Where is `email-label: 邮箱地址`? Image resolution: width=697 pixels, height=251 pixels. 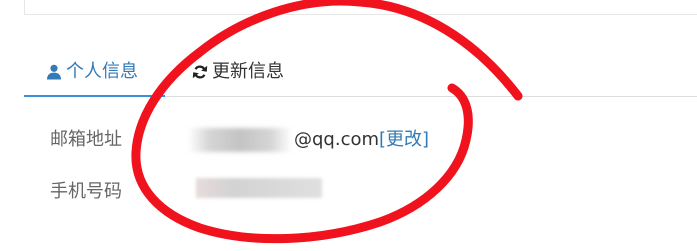
email-label: 邮箱地址 is located at coordinates (86, 139).